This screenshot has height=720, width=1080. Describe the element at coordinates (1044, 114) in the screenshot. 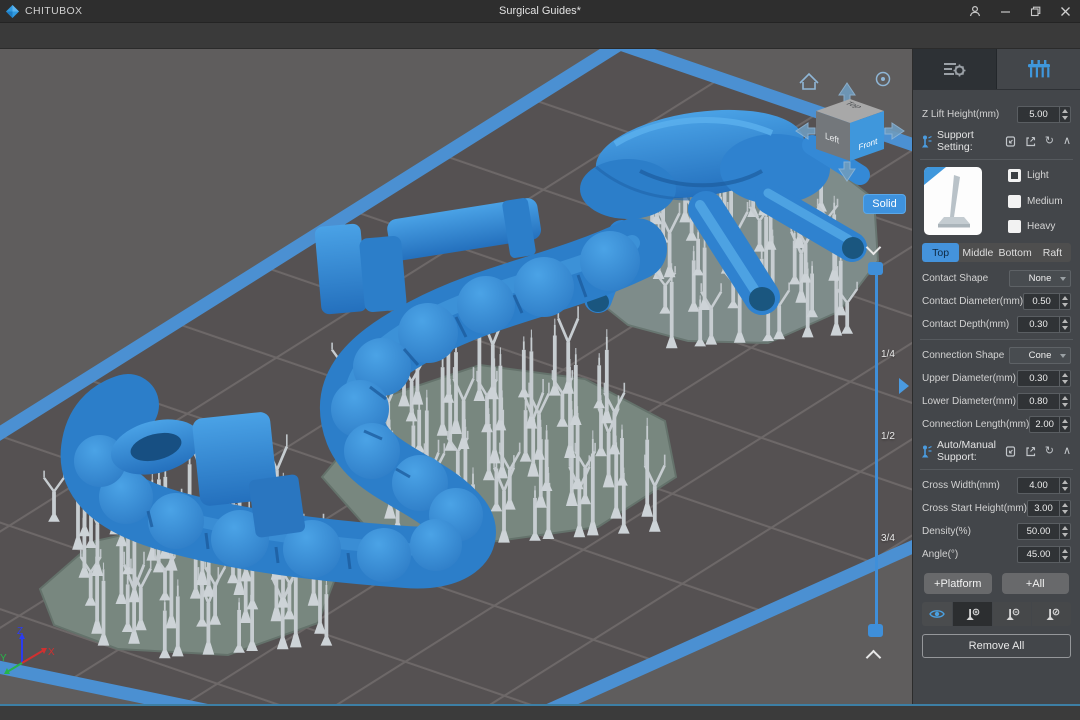

I see `z-lift-height-input: 5.00` at that location.